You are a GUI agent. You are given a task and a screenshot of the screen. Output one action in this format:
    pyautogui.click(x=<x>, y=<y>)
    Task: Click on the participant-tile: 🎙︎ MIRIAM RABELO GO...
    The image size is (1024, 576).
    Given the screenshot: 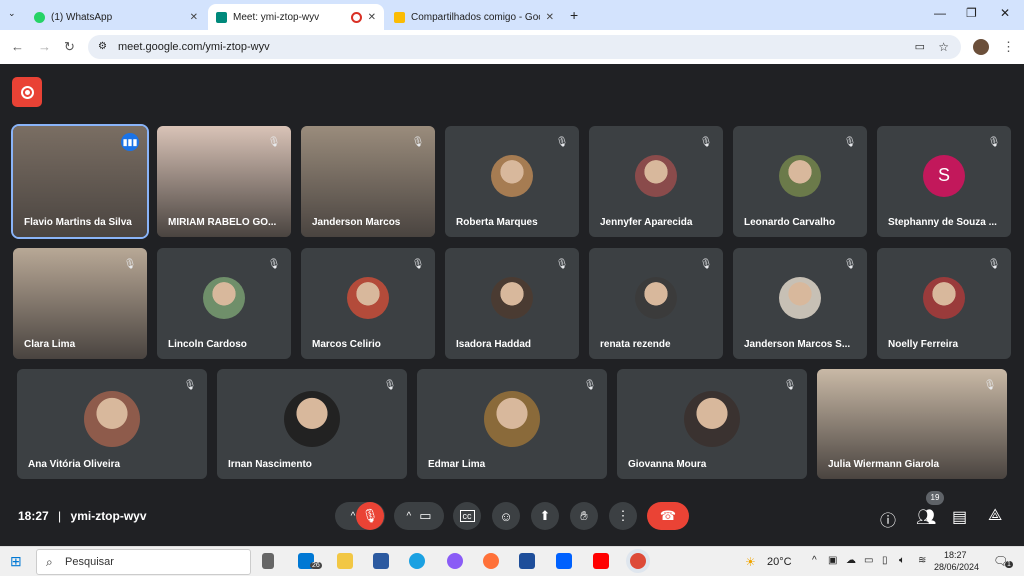 What is the action you would take?
    pyautogui.click(x=224, y=181)
    